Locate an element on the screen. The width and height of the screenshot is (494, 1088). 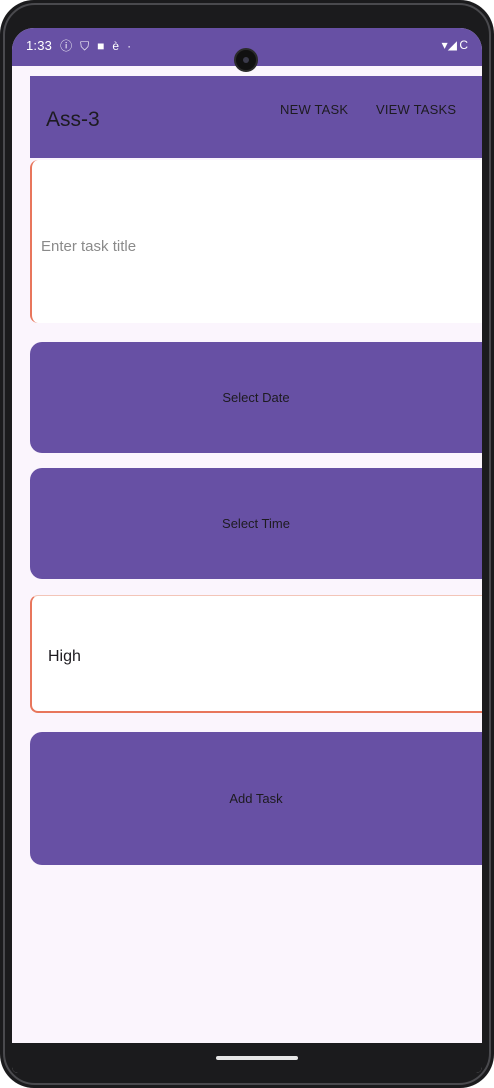
app-title: Ass-3 is located at coordinates (73, 119).